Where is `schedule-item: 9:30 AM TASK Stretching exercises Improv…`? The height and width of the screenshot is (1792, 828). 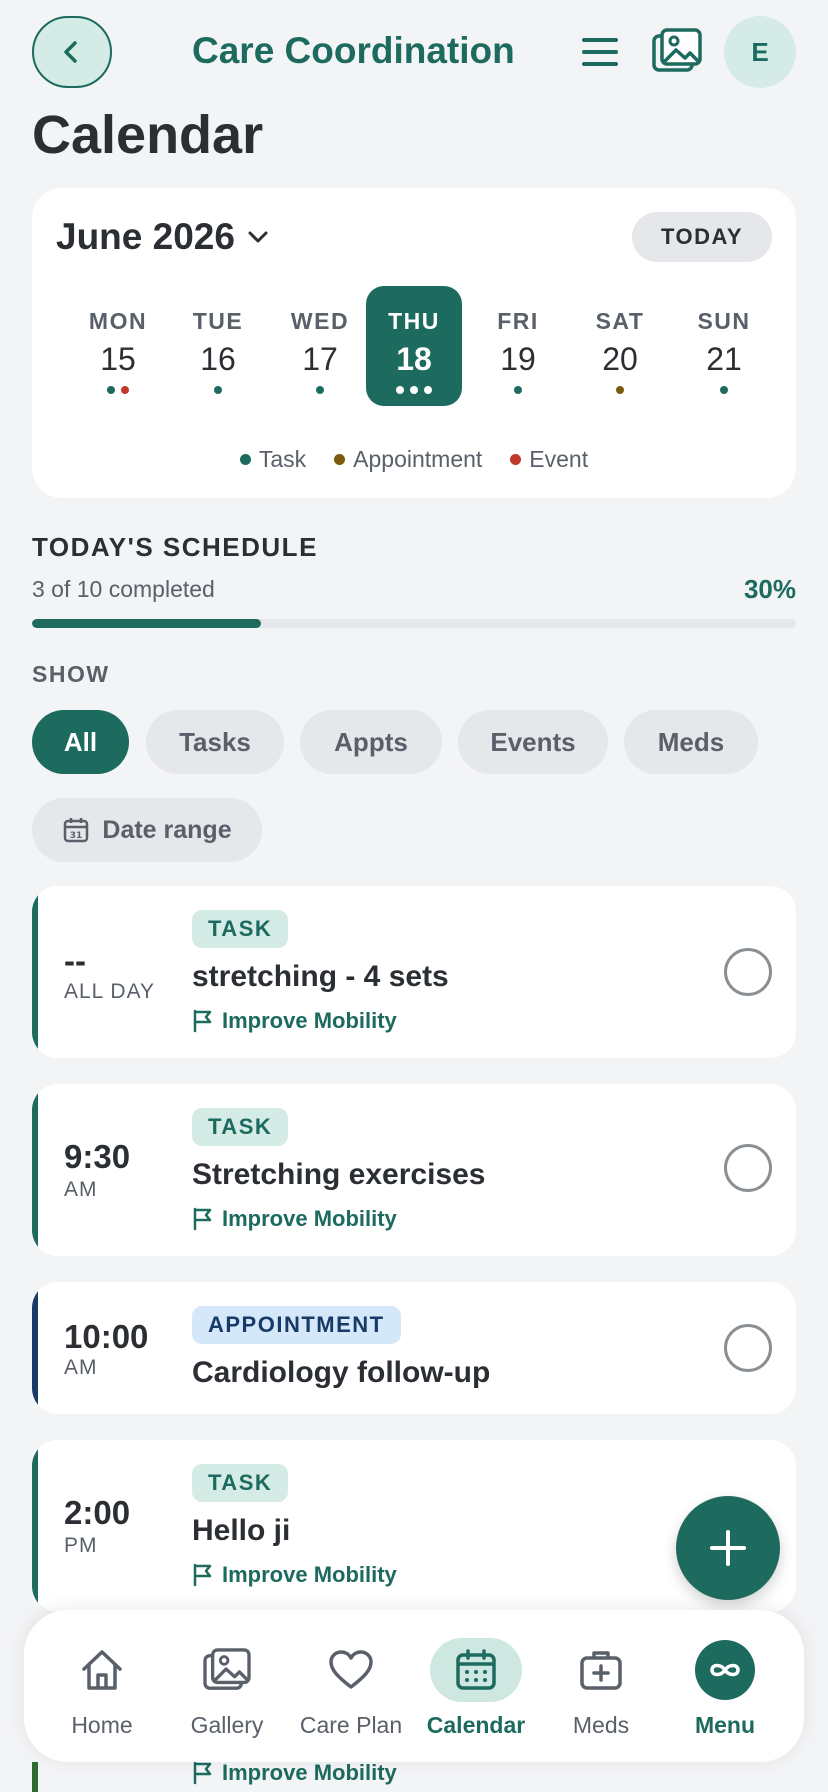 schedule-item: 9:30 AM TASK Stretching exercises Improv… is located at coordinates (414, 1170).